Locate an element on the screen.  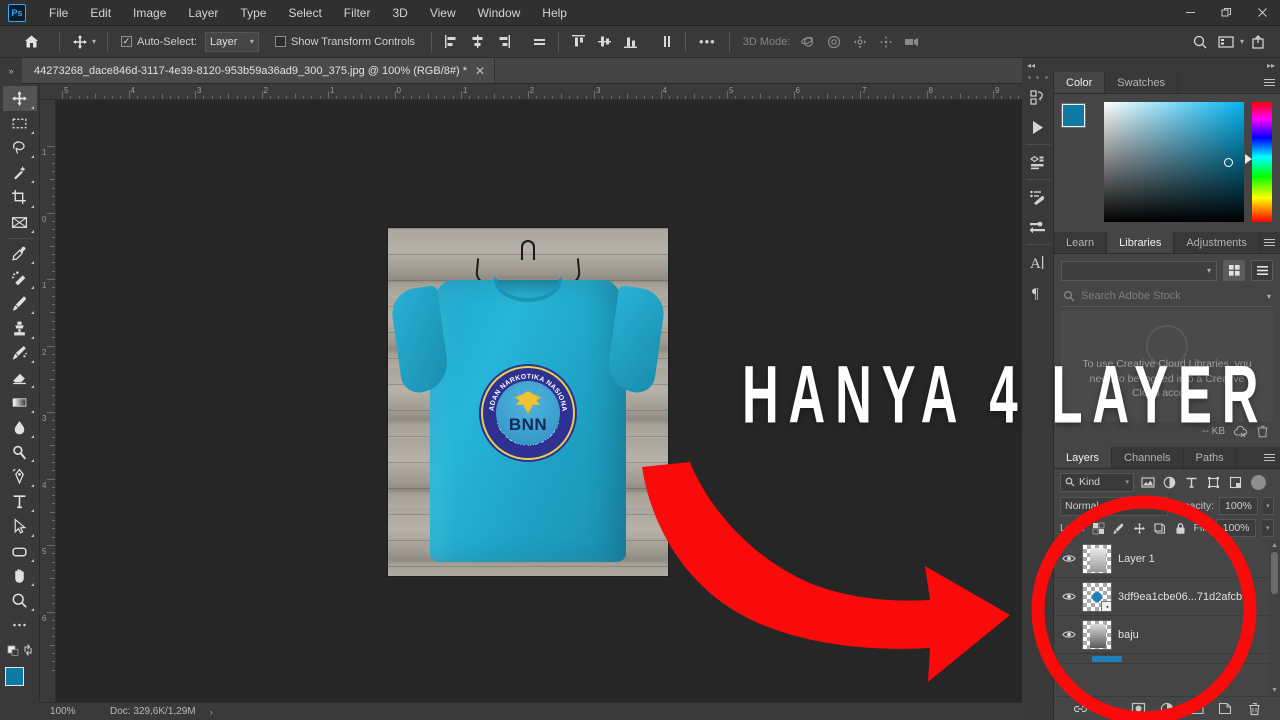
menu-type: Type is located at coordinates (253, 13).